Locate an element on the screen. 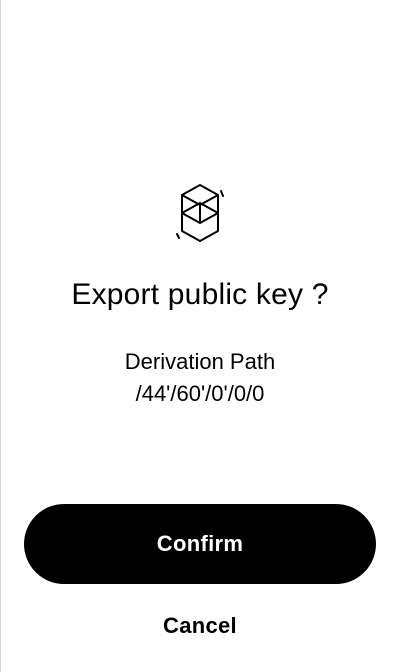 The height and width of the screenshot is (672, 400). fantom-cube-icon is located at coordinates (200, 213).